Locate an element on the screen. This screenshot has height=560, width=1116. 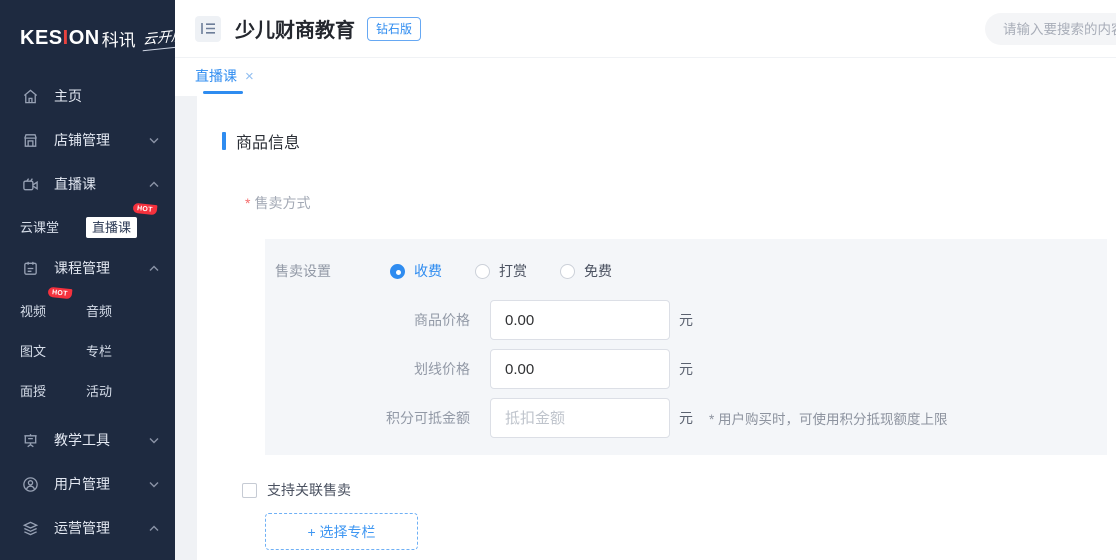
user-icon is located at coordinates (30, 484).